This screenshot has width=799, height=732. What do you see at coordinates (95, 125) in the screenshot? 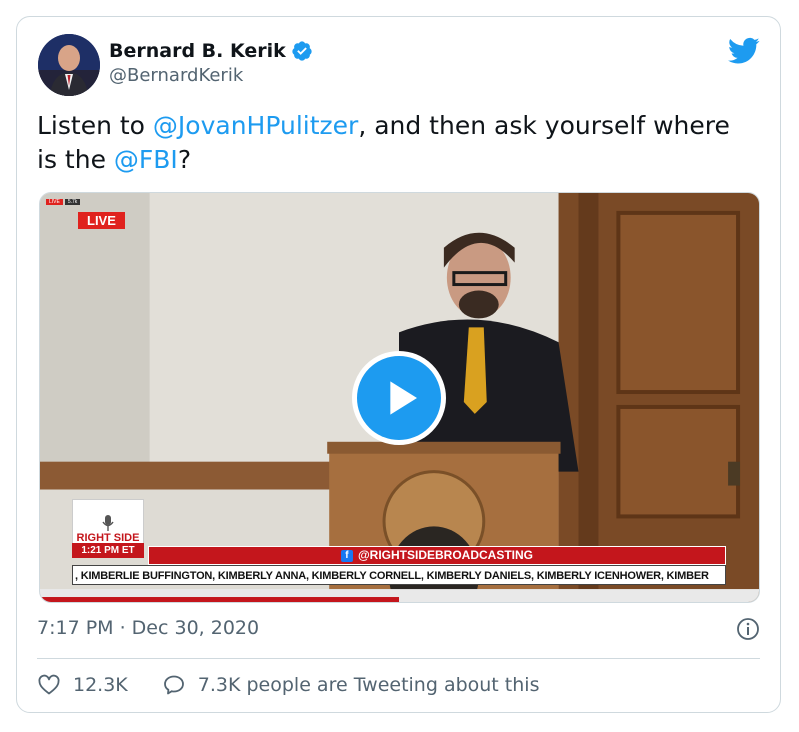
I see `tweet-text-part: Listen to` at bounding box center [95, 125].